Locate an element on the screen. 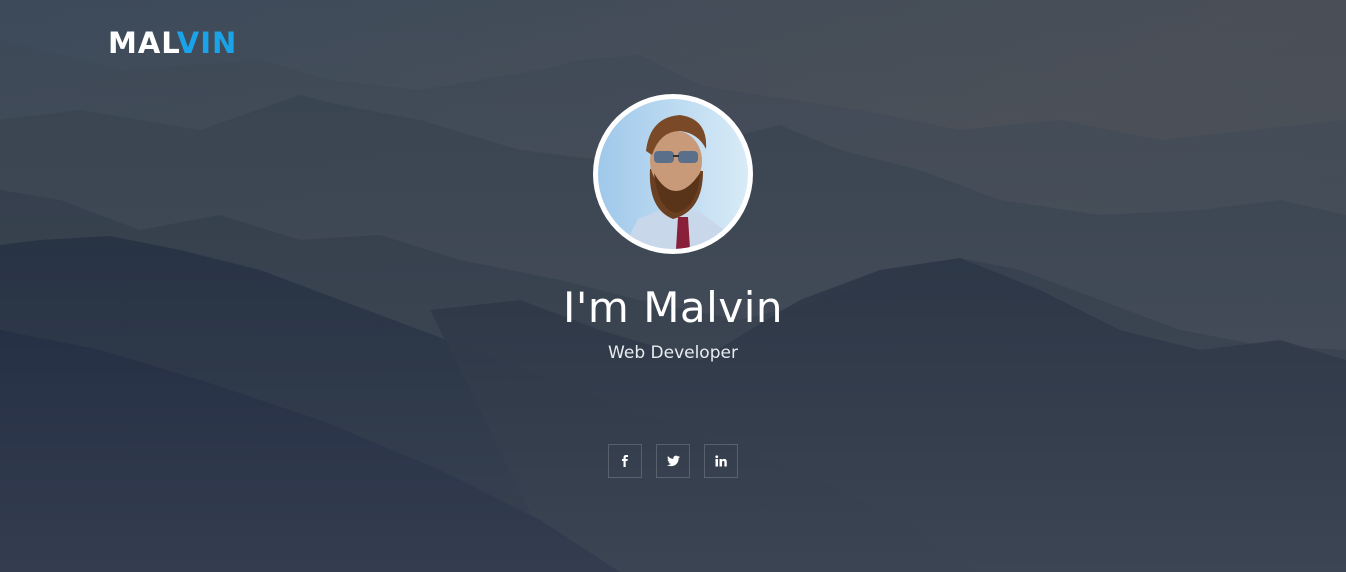 The height and width of the screenshot is (572, 1346). twitter-icon is located at coordinates (673, 461).